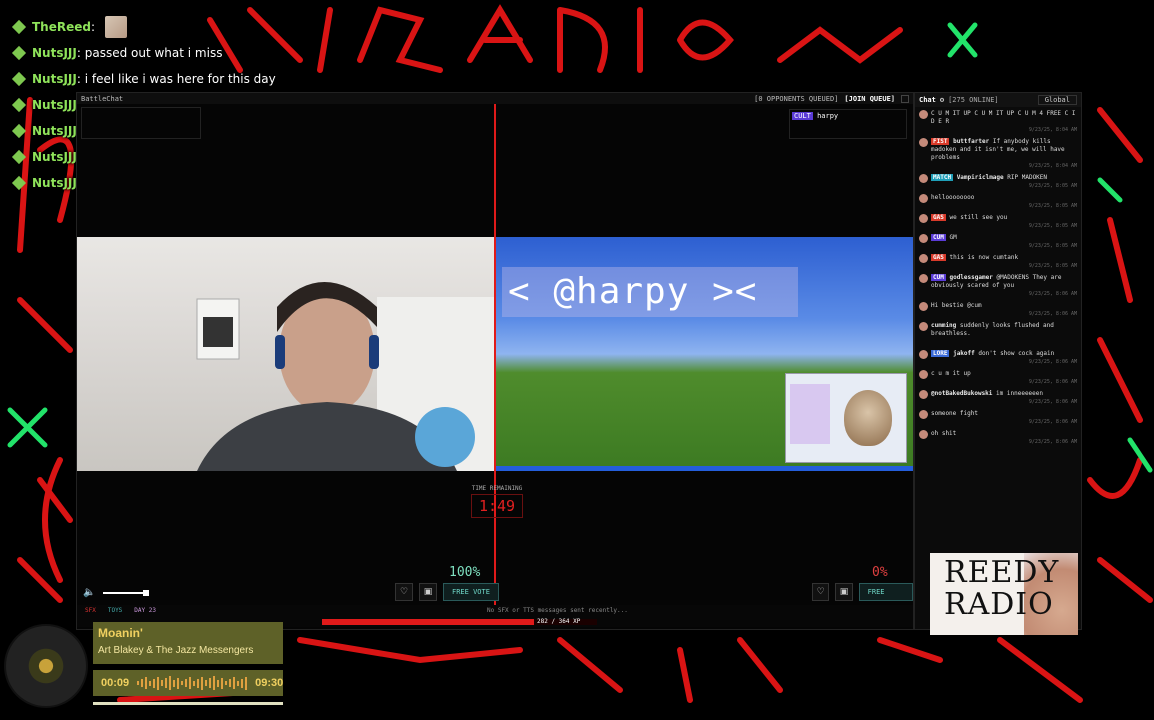 This screenshot has height=720, width=1154. I want to click on emote-icon, so click(115, 27).